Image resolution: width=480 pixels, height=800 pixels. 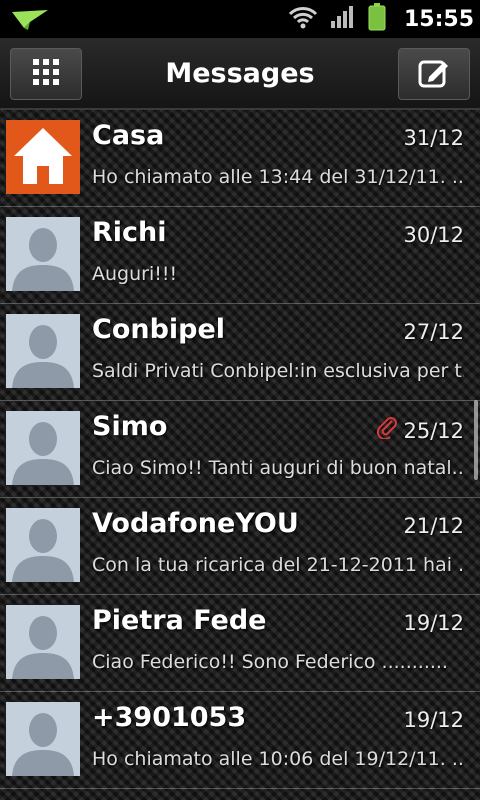 I want to click on message-date: 30/12, so click(x=433, y=235).